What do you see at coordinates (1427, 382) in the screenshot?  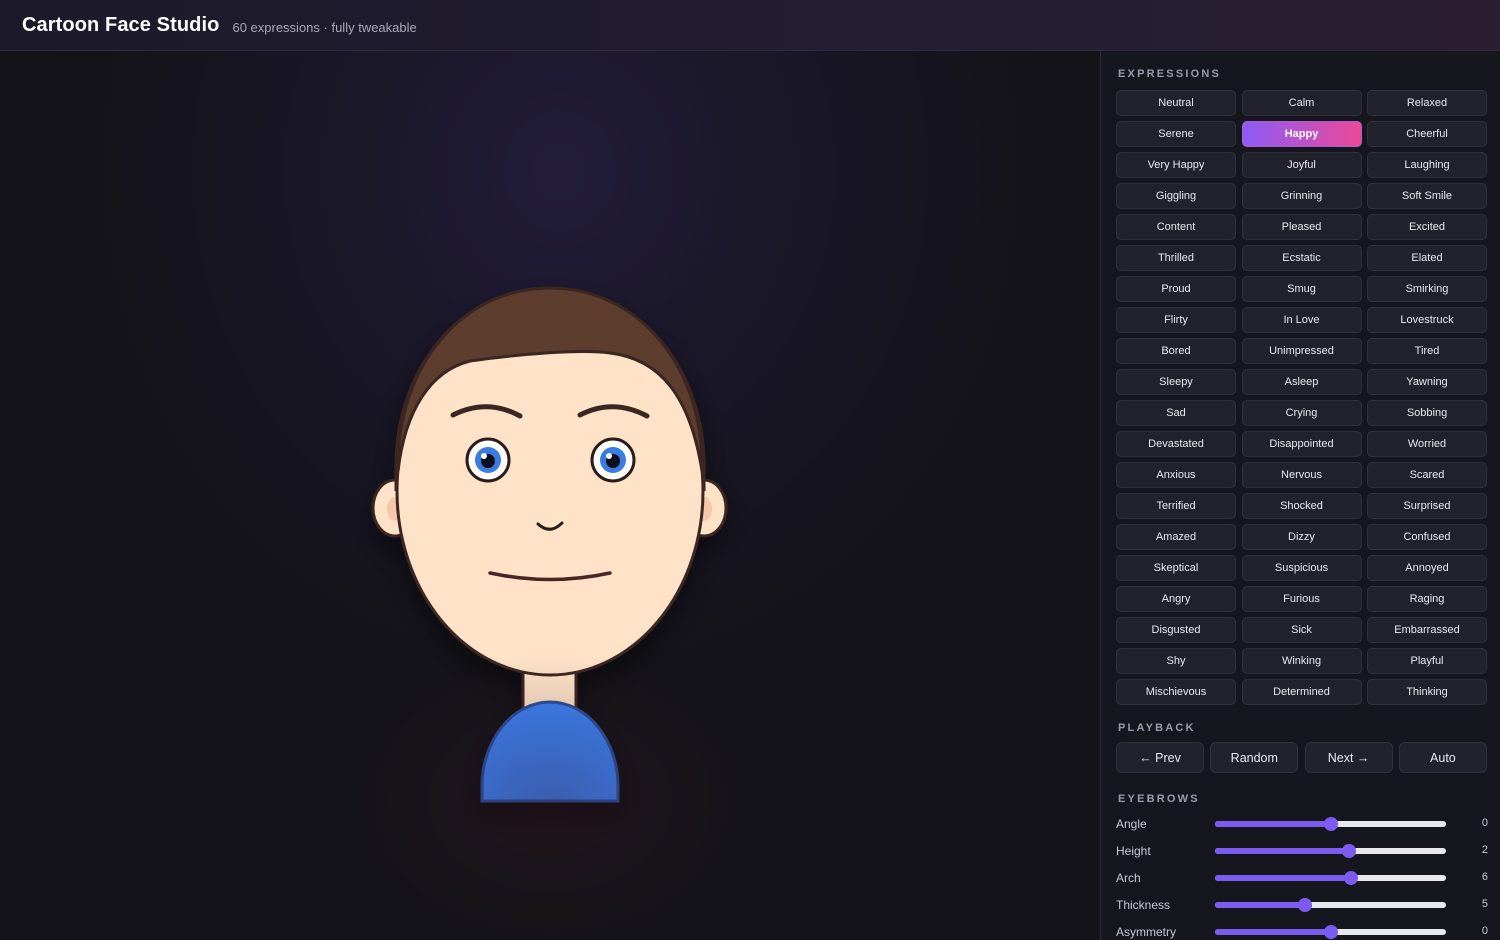 I see `expression-button: Yawning` at bounding box center [1427, 382].